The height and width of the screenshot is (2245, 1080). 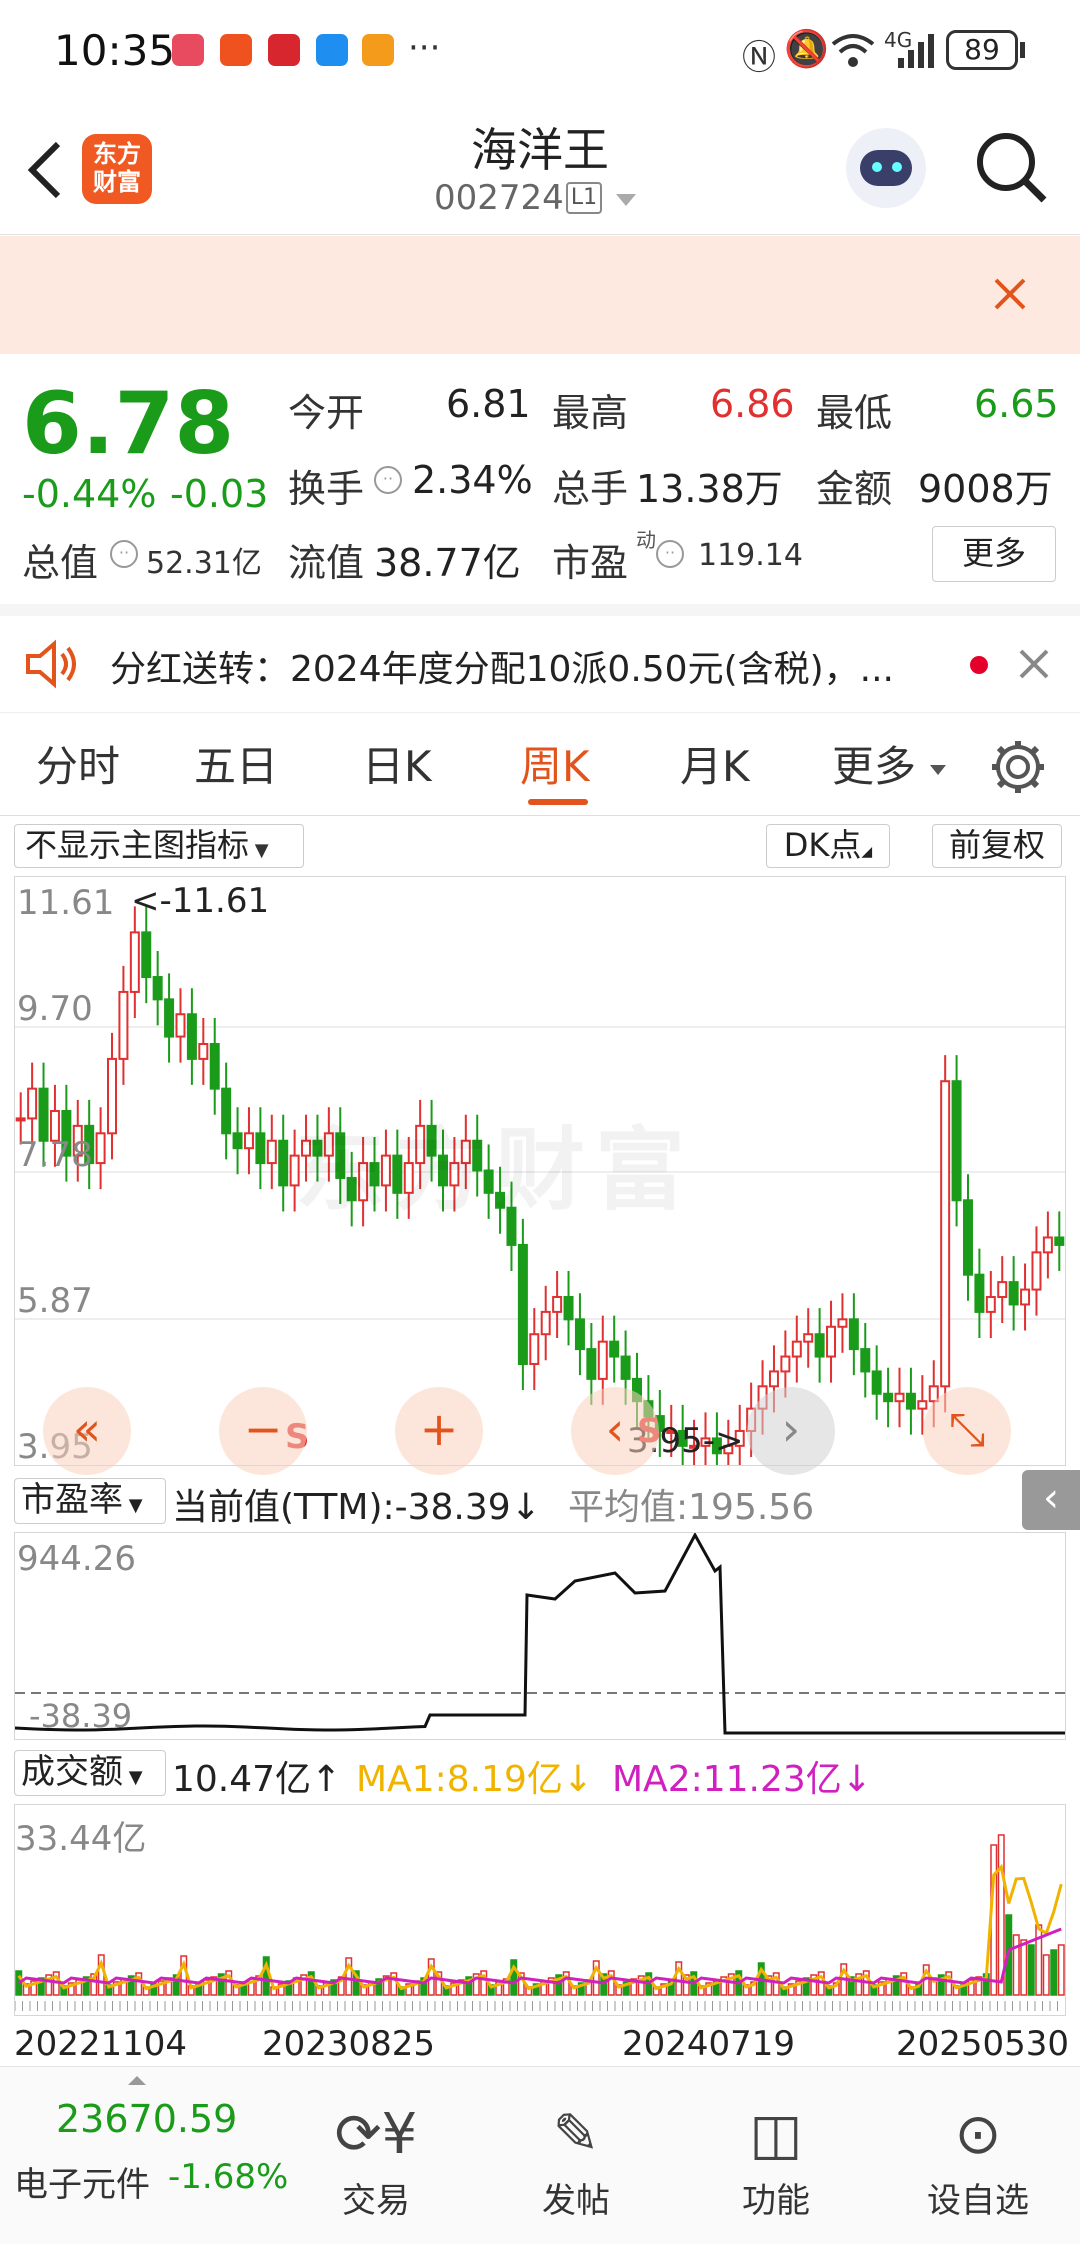 What do you see at coordinates (584, 198) in the screenshot?
I see `level-badge: L1` at bounding box center [584, 198].